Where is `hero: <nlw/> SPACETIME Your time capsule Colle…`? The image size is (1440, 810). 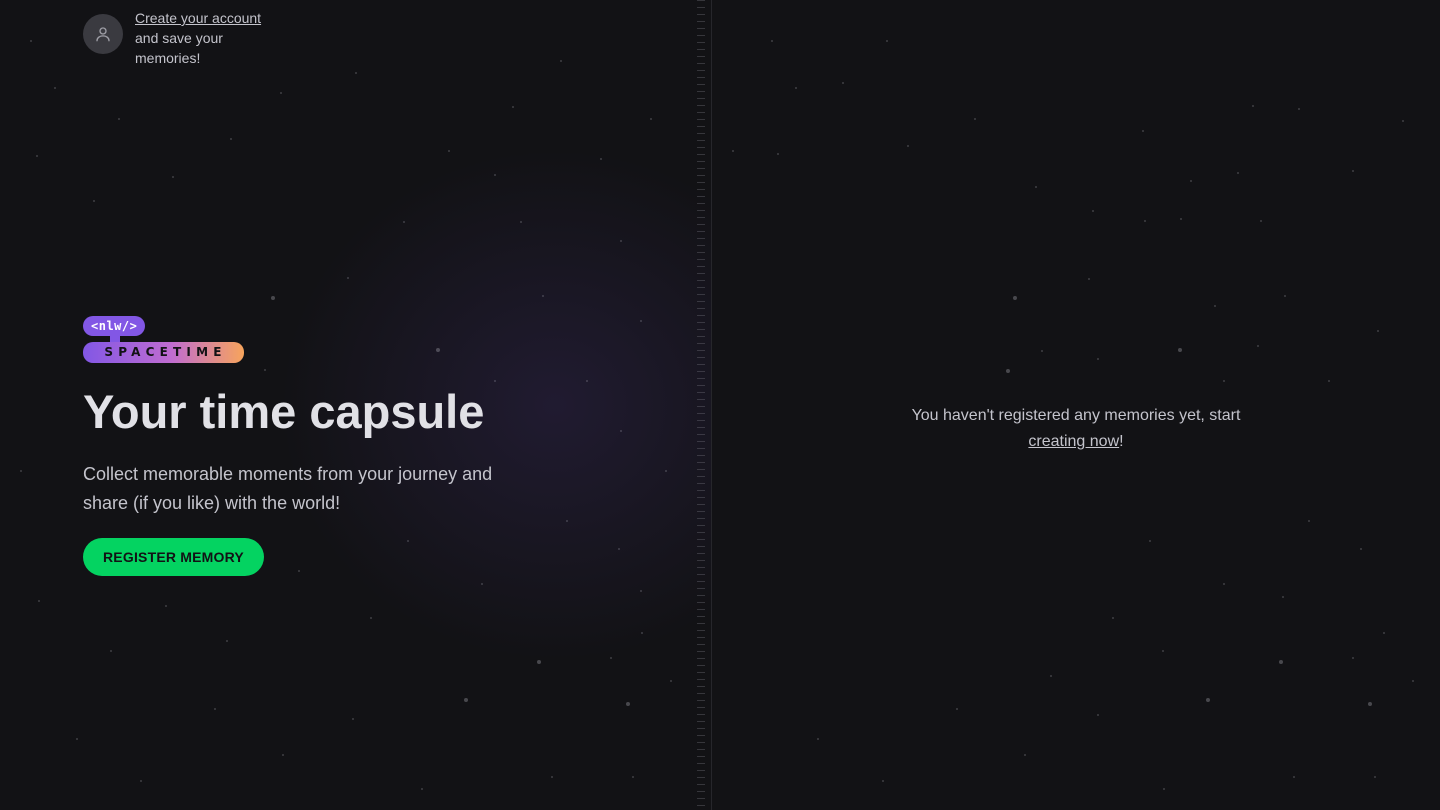
hero: <nlw/> SPACETIME Your time capsule Colle… is located at coordinates (313, 446).